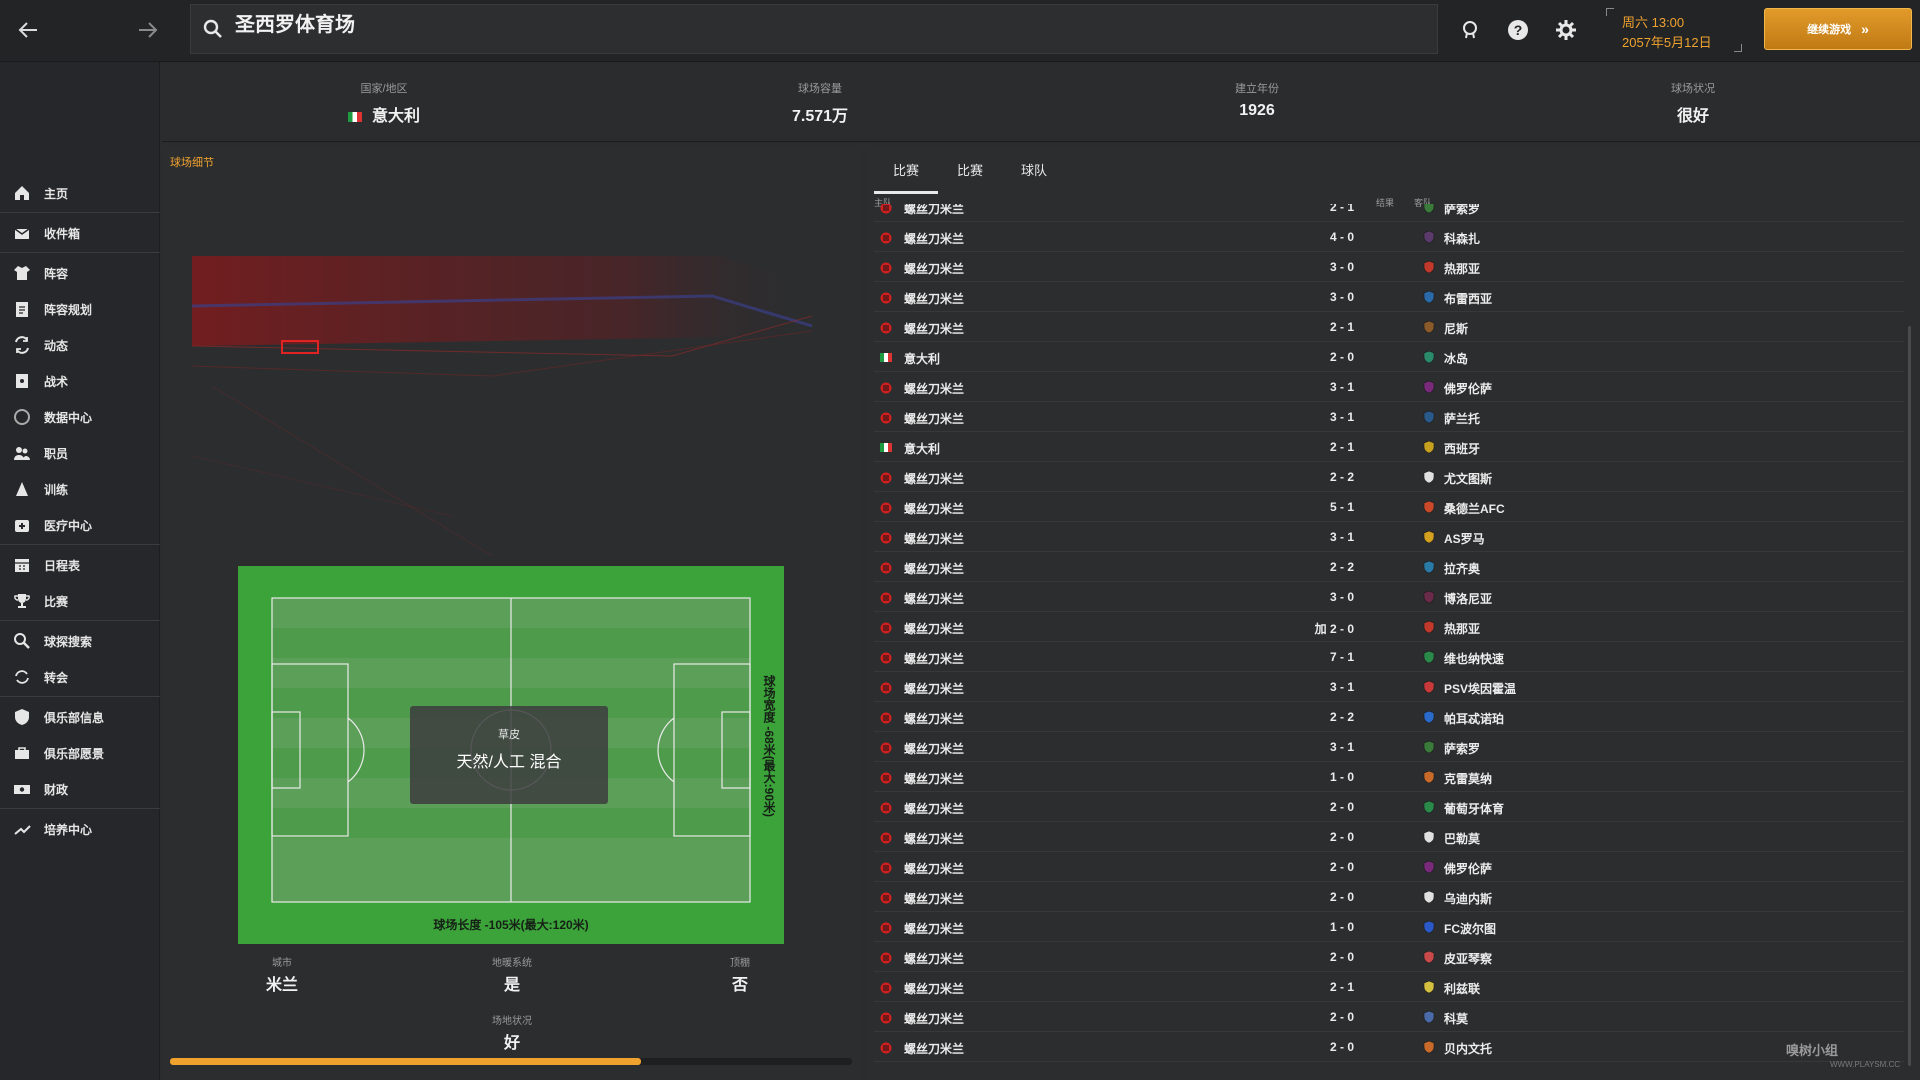 The width and height of the screenshot is (1920, 1080). Describe the element at coordinates (1389, 957) in the screenshot. I see `match-row: 螺丝刀米兰 2 - 0 皮亚琴察` at that location.